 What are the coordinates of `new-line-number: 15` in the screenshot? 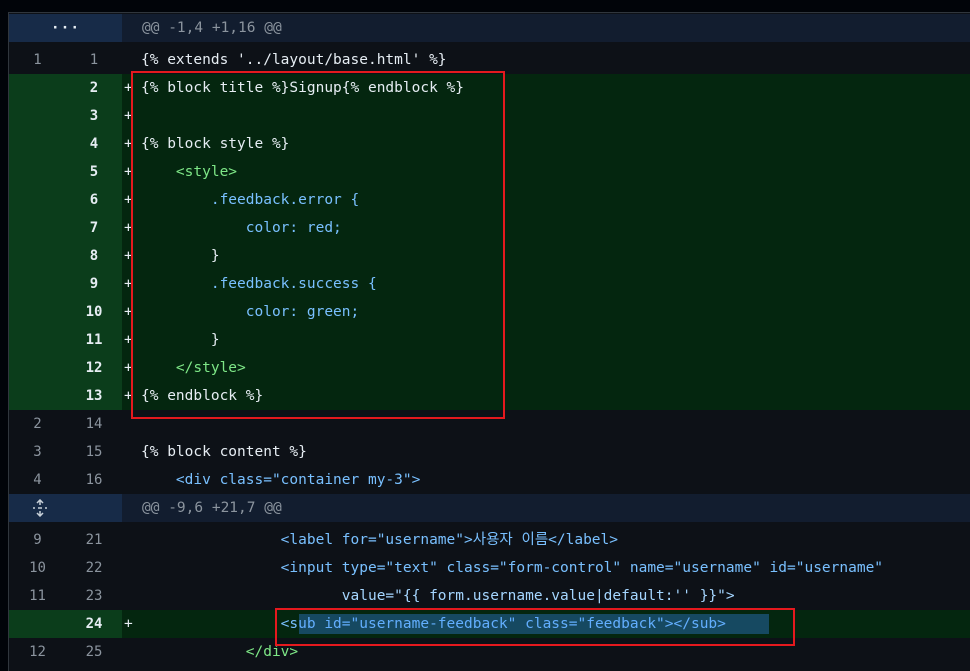 It's located at (94, 452).